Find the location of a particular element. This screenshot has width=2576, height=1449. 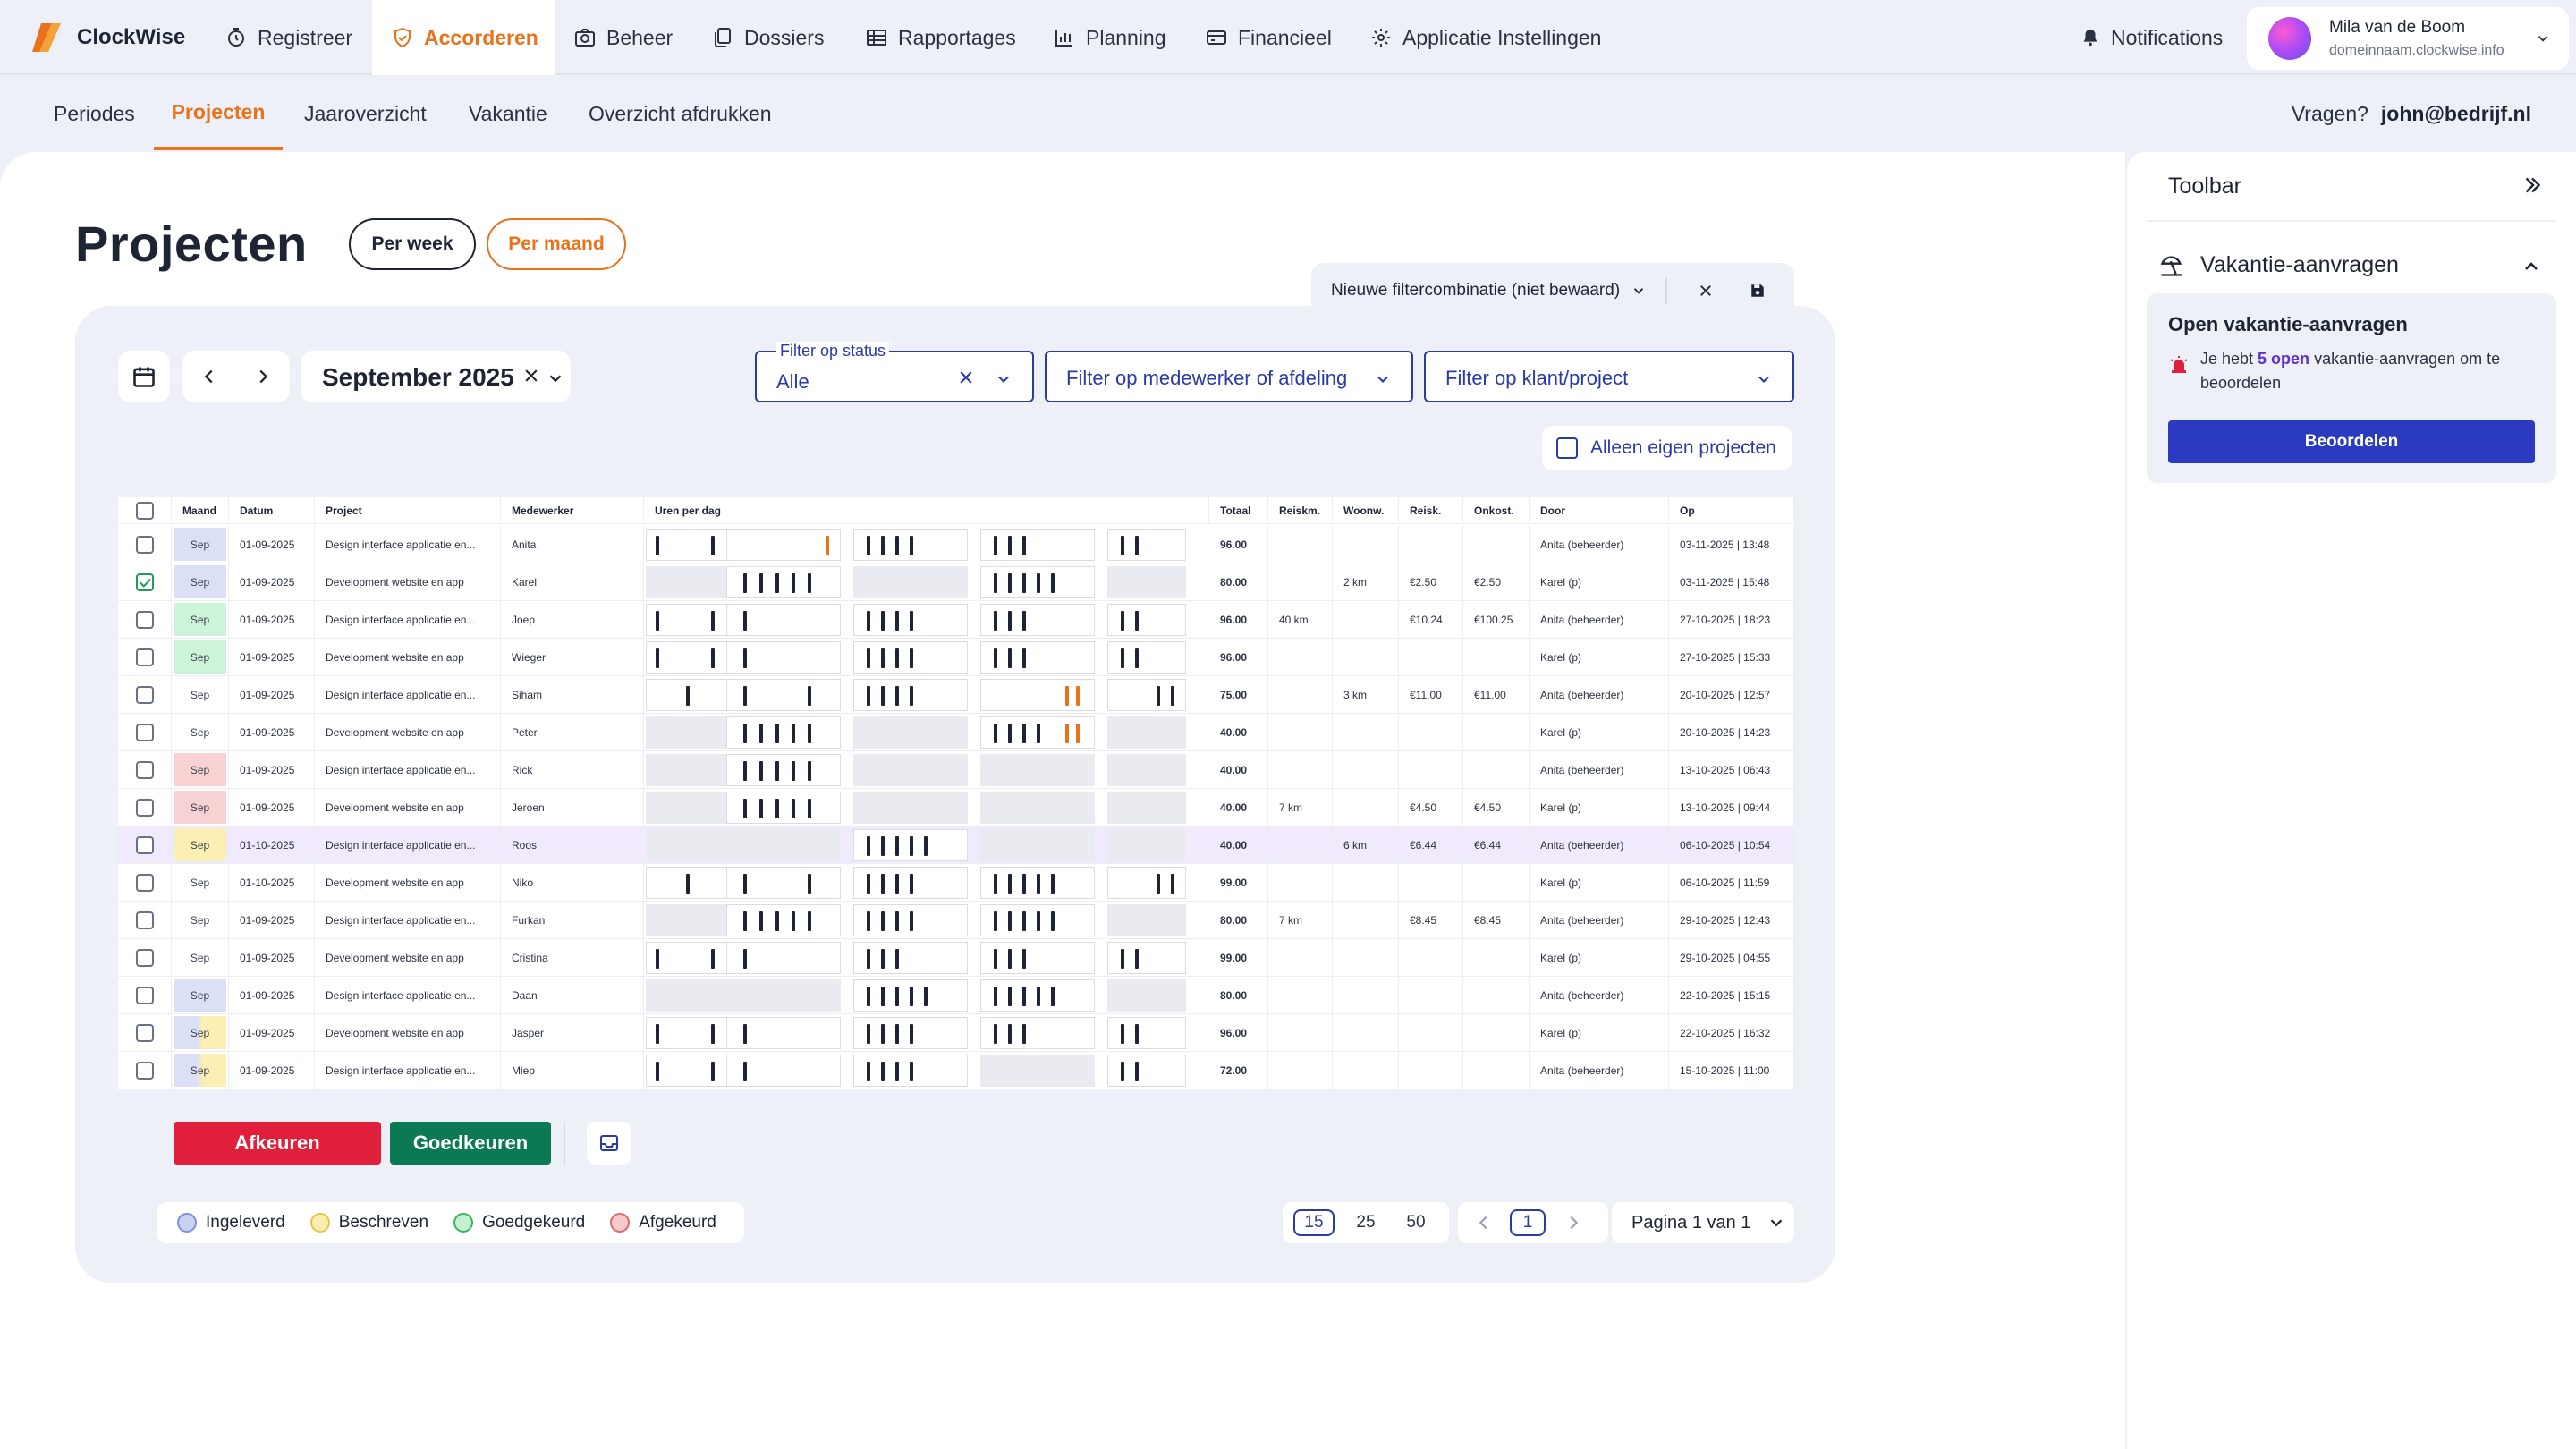

page-size-option: 25 is located at coordinates (1365, 1222).